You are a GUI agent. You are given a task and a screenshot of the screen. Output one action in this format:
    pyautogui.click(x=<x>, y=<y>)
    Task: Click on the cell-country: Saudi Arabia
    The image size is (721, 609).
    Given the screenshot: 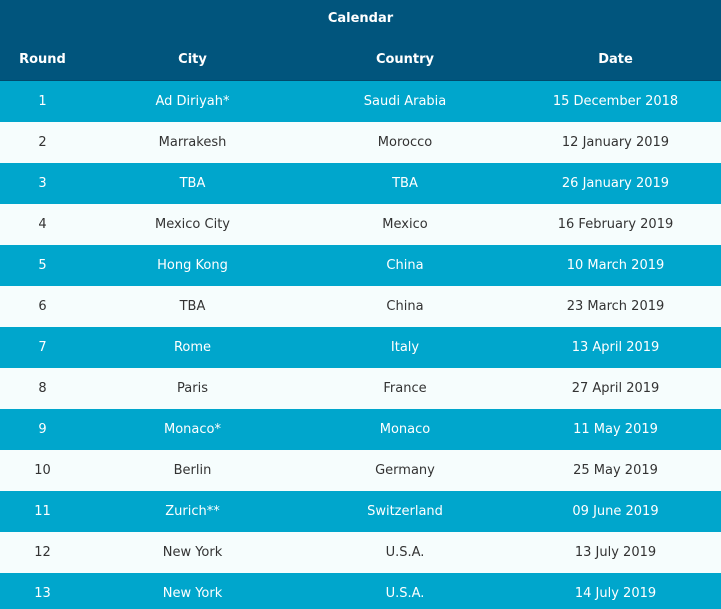 What is the action you would take?
    pyautogui.click(x=405, y=101)
    